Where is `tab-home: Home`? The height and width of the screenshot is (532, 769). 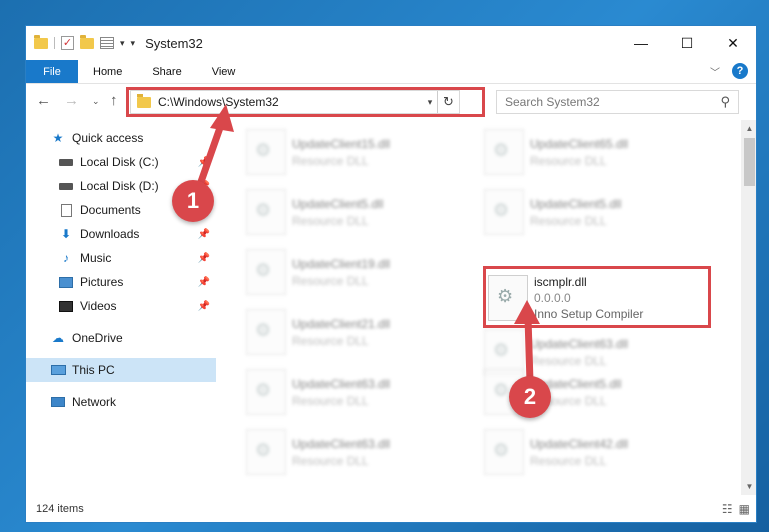
tab-home: Home is located at coordinates (107, 71).